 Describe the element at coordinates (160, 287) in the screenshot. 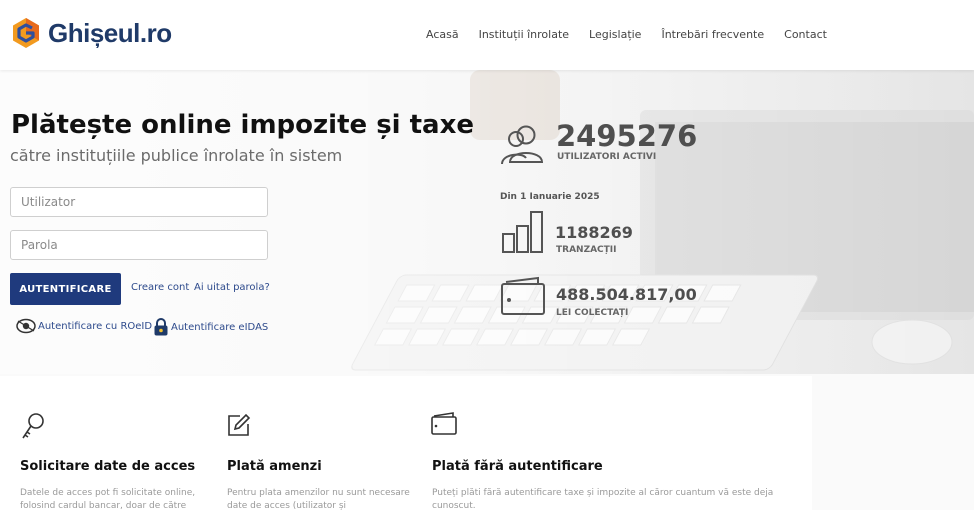

I see `create-account-link: Creare cont` at that location.